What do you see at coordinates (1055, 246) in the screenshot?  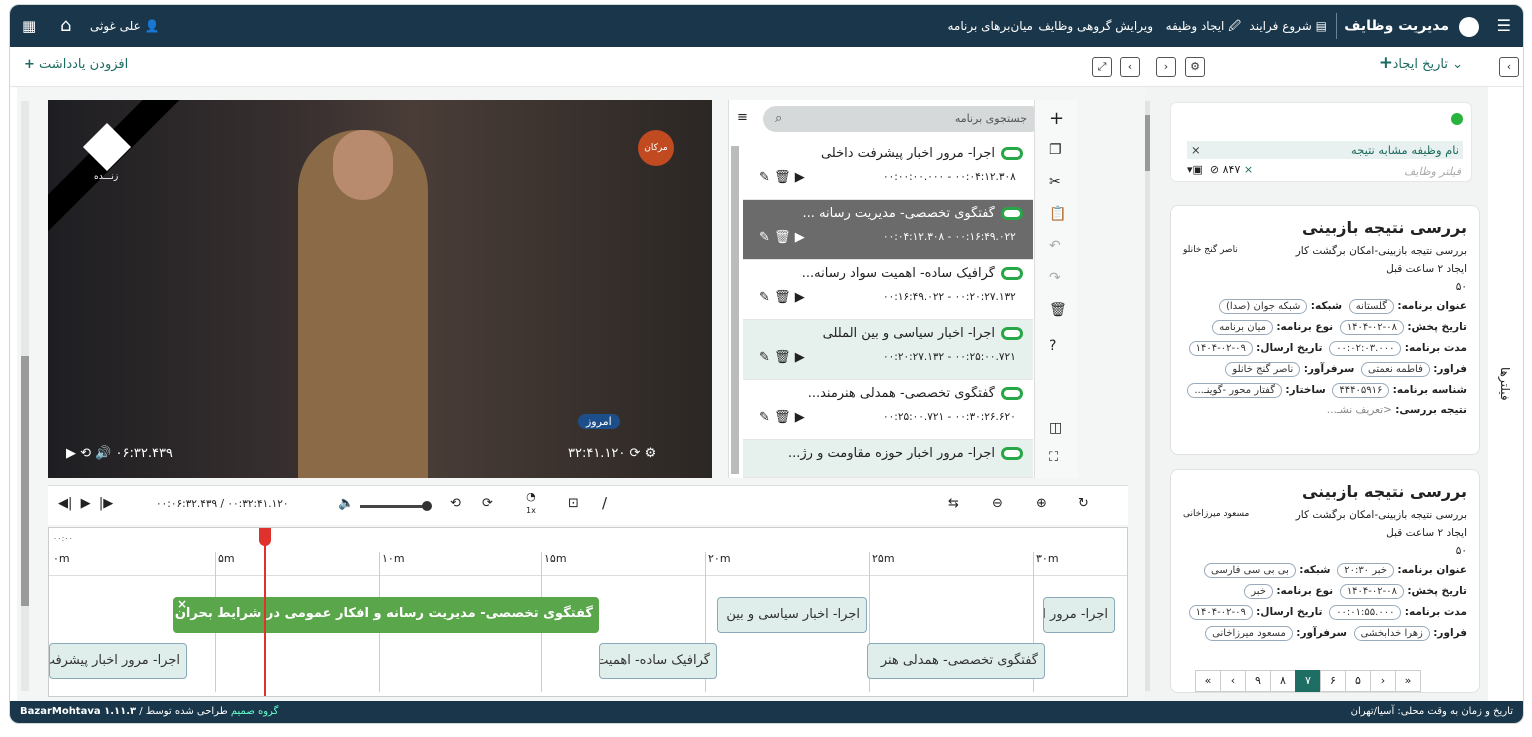 I see `undo-icon: ↶` at bounding box center [1055, 246].